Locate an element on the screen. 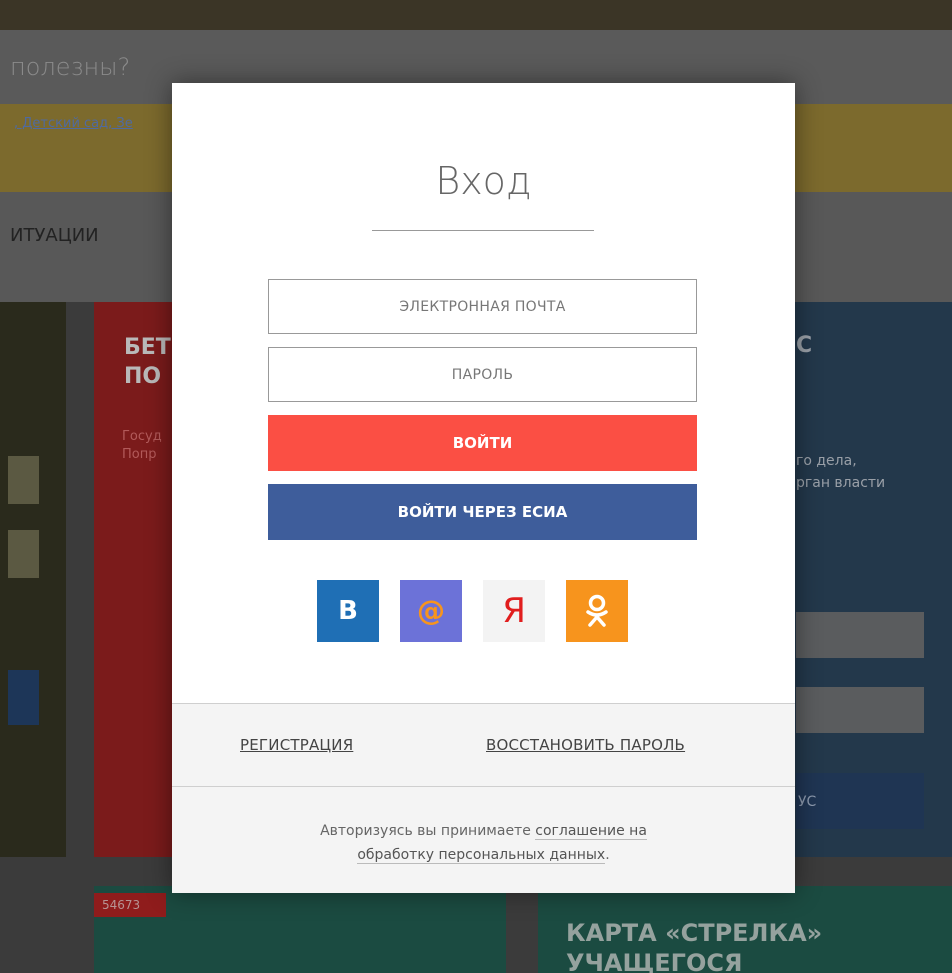 The image size is (952, 973). social-login-row: B @ Я is located at coordinates (487, 611).